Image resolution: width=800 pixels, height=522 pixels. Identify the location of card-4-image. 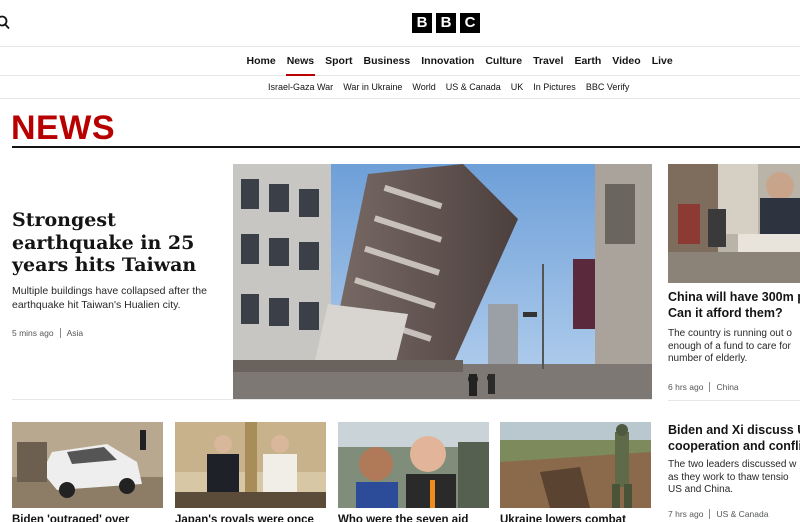
(575, 465).